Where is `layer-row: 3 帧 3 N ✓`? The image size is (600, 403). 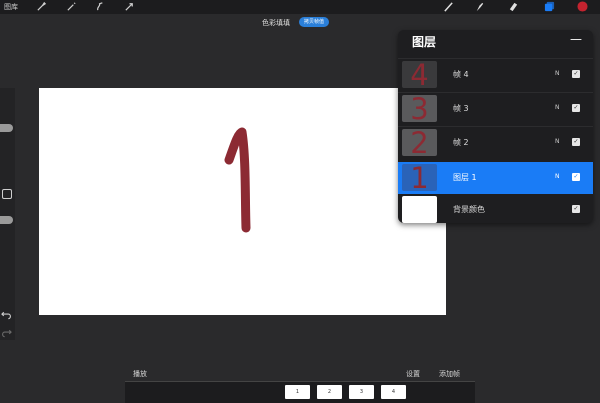 layer-row: 3 帧 3 N ✓ is located at coordinates (495, 109).